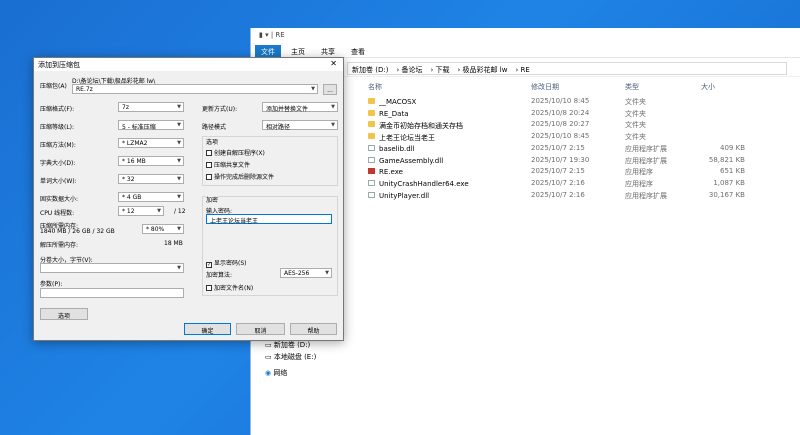  What do you see at coordinates (57, 109) in the screenshot?
I see `format-label: 压缩格式(F):` at bounding box center [57, 109].